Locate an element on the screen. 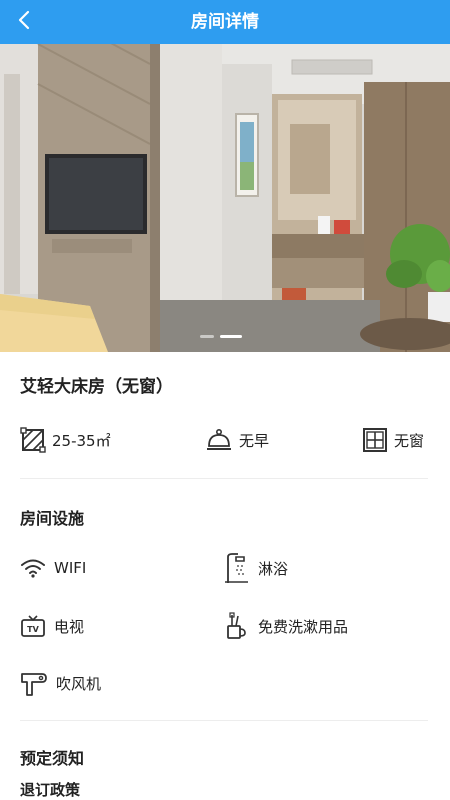  room-breakfast-label: 无早 is located at coordinates (254, 440).